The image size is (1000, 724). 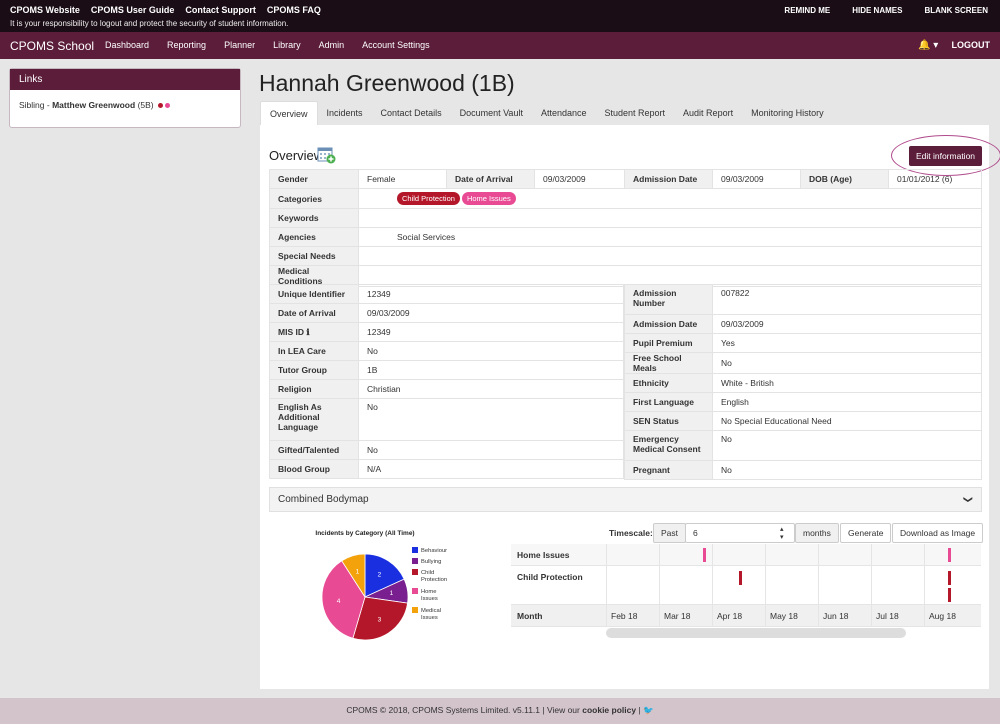 I want to click on gender-label: Gender, so click(x=314, y=179).